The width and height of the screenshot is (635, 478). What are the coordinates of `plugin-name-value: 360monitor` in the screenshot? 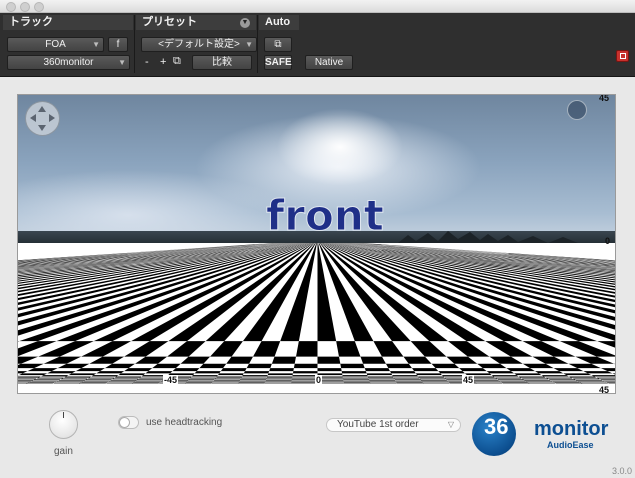 It's located at (68, 62).